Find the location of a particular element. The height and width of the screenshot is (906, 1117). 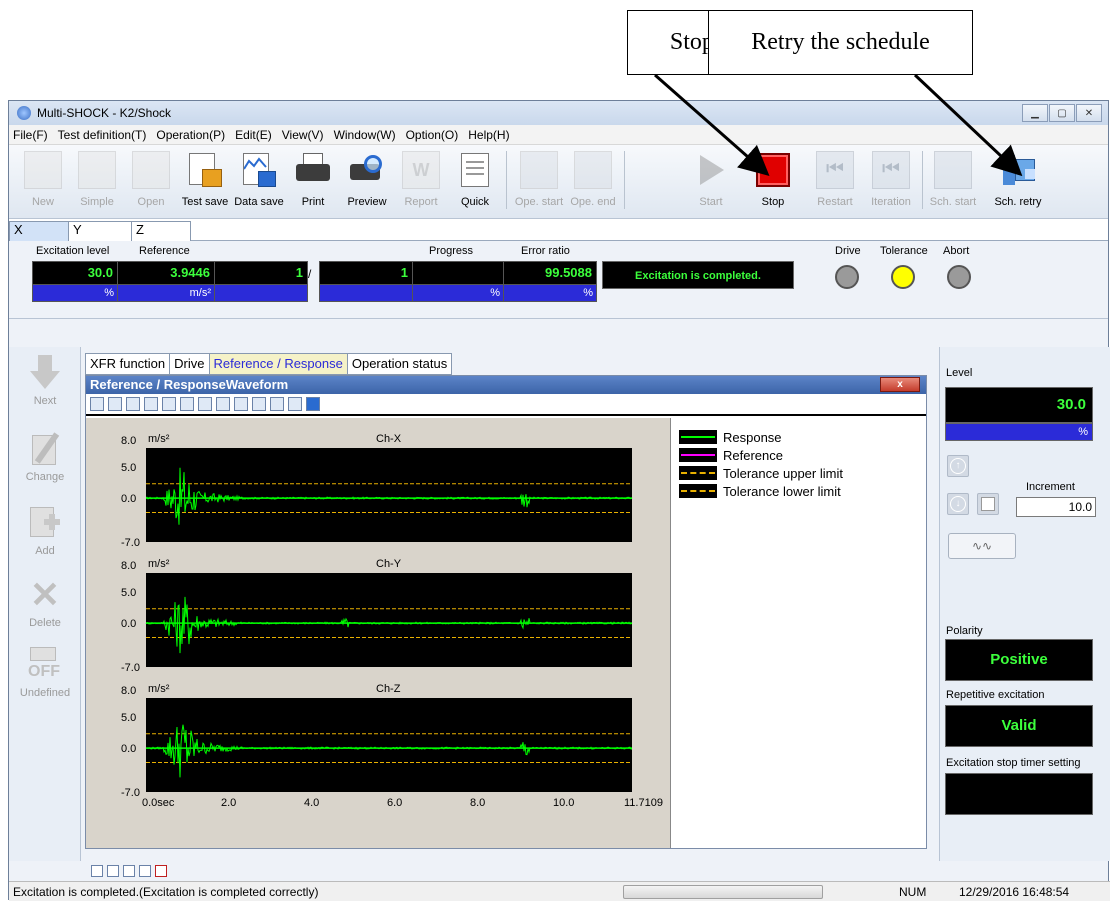

app-icon is located at coordinates (24, 113).